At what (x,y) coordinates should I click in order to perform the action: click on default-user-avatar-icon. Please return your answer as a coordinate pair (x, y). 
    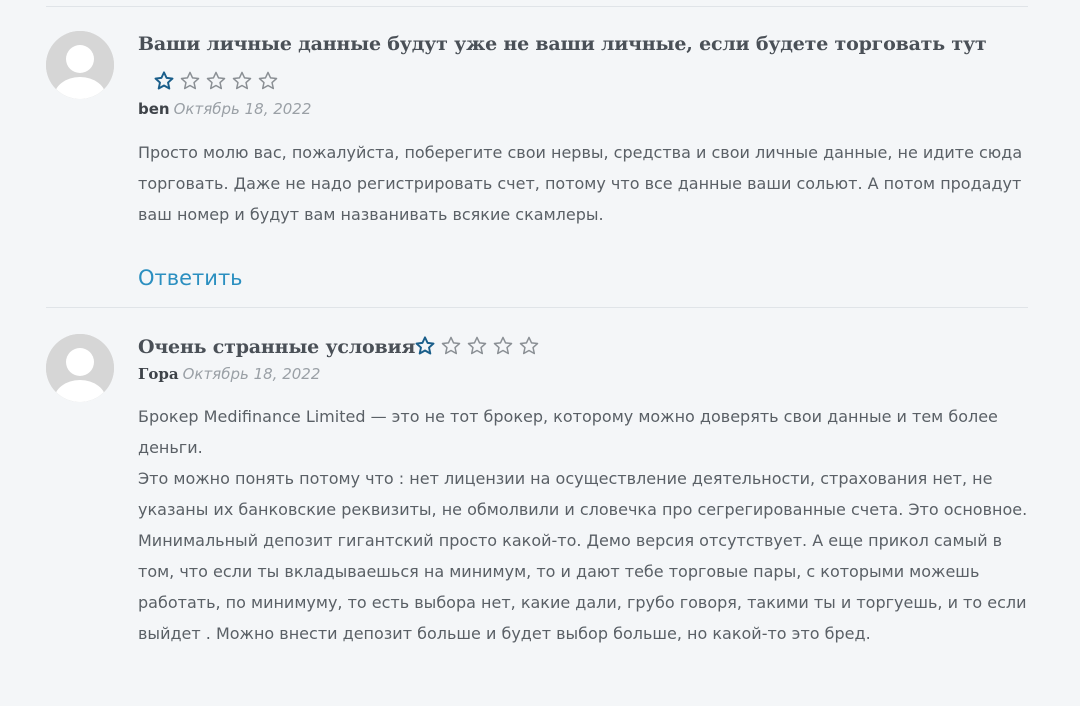
    Looking at the image, I should click on (80, 368).